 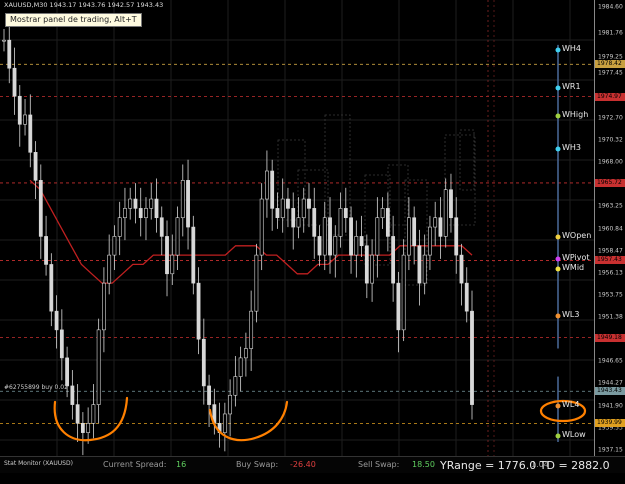 I want to click on sell-swap-label: Sell Swap:, so click(x=379, y=464).